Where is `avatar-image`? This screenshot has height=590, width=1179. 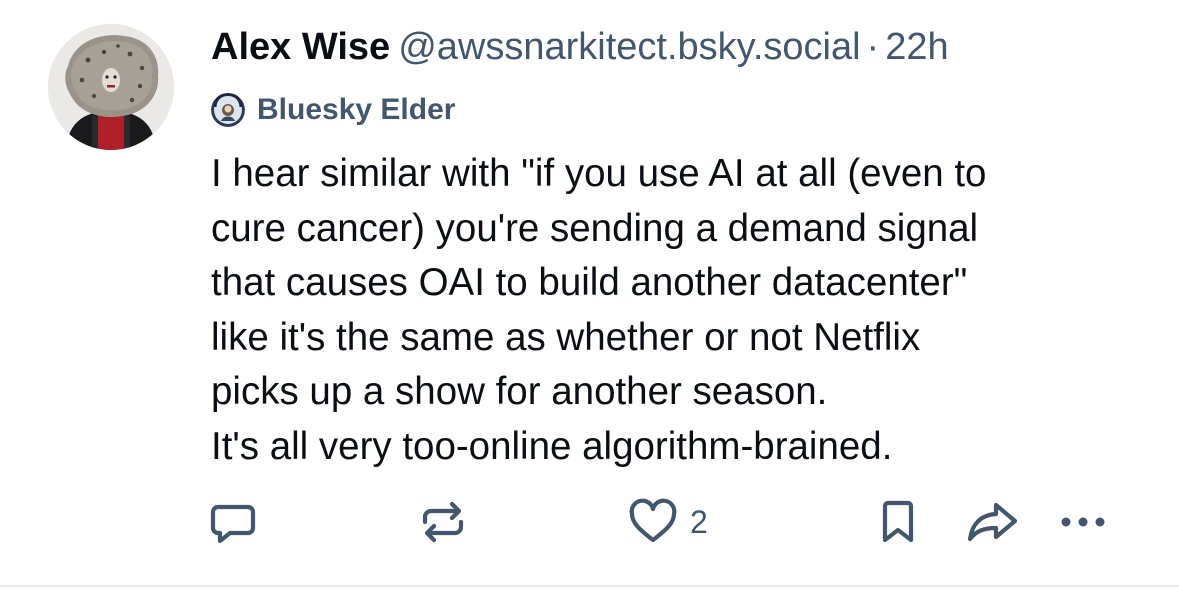
avatar-image is located at coordinates (111, 87).